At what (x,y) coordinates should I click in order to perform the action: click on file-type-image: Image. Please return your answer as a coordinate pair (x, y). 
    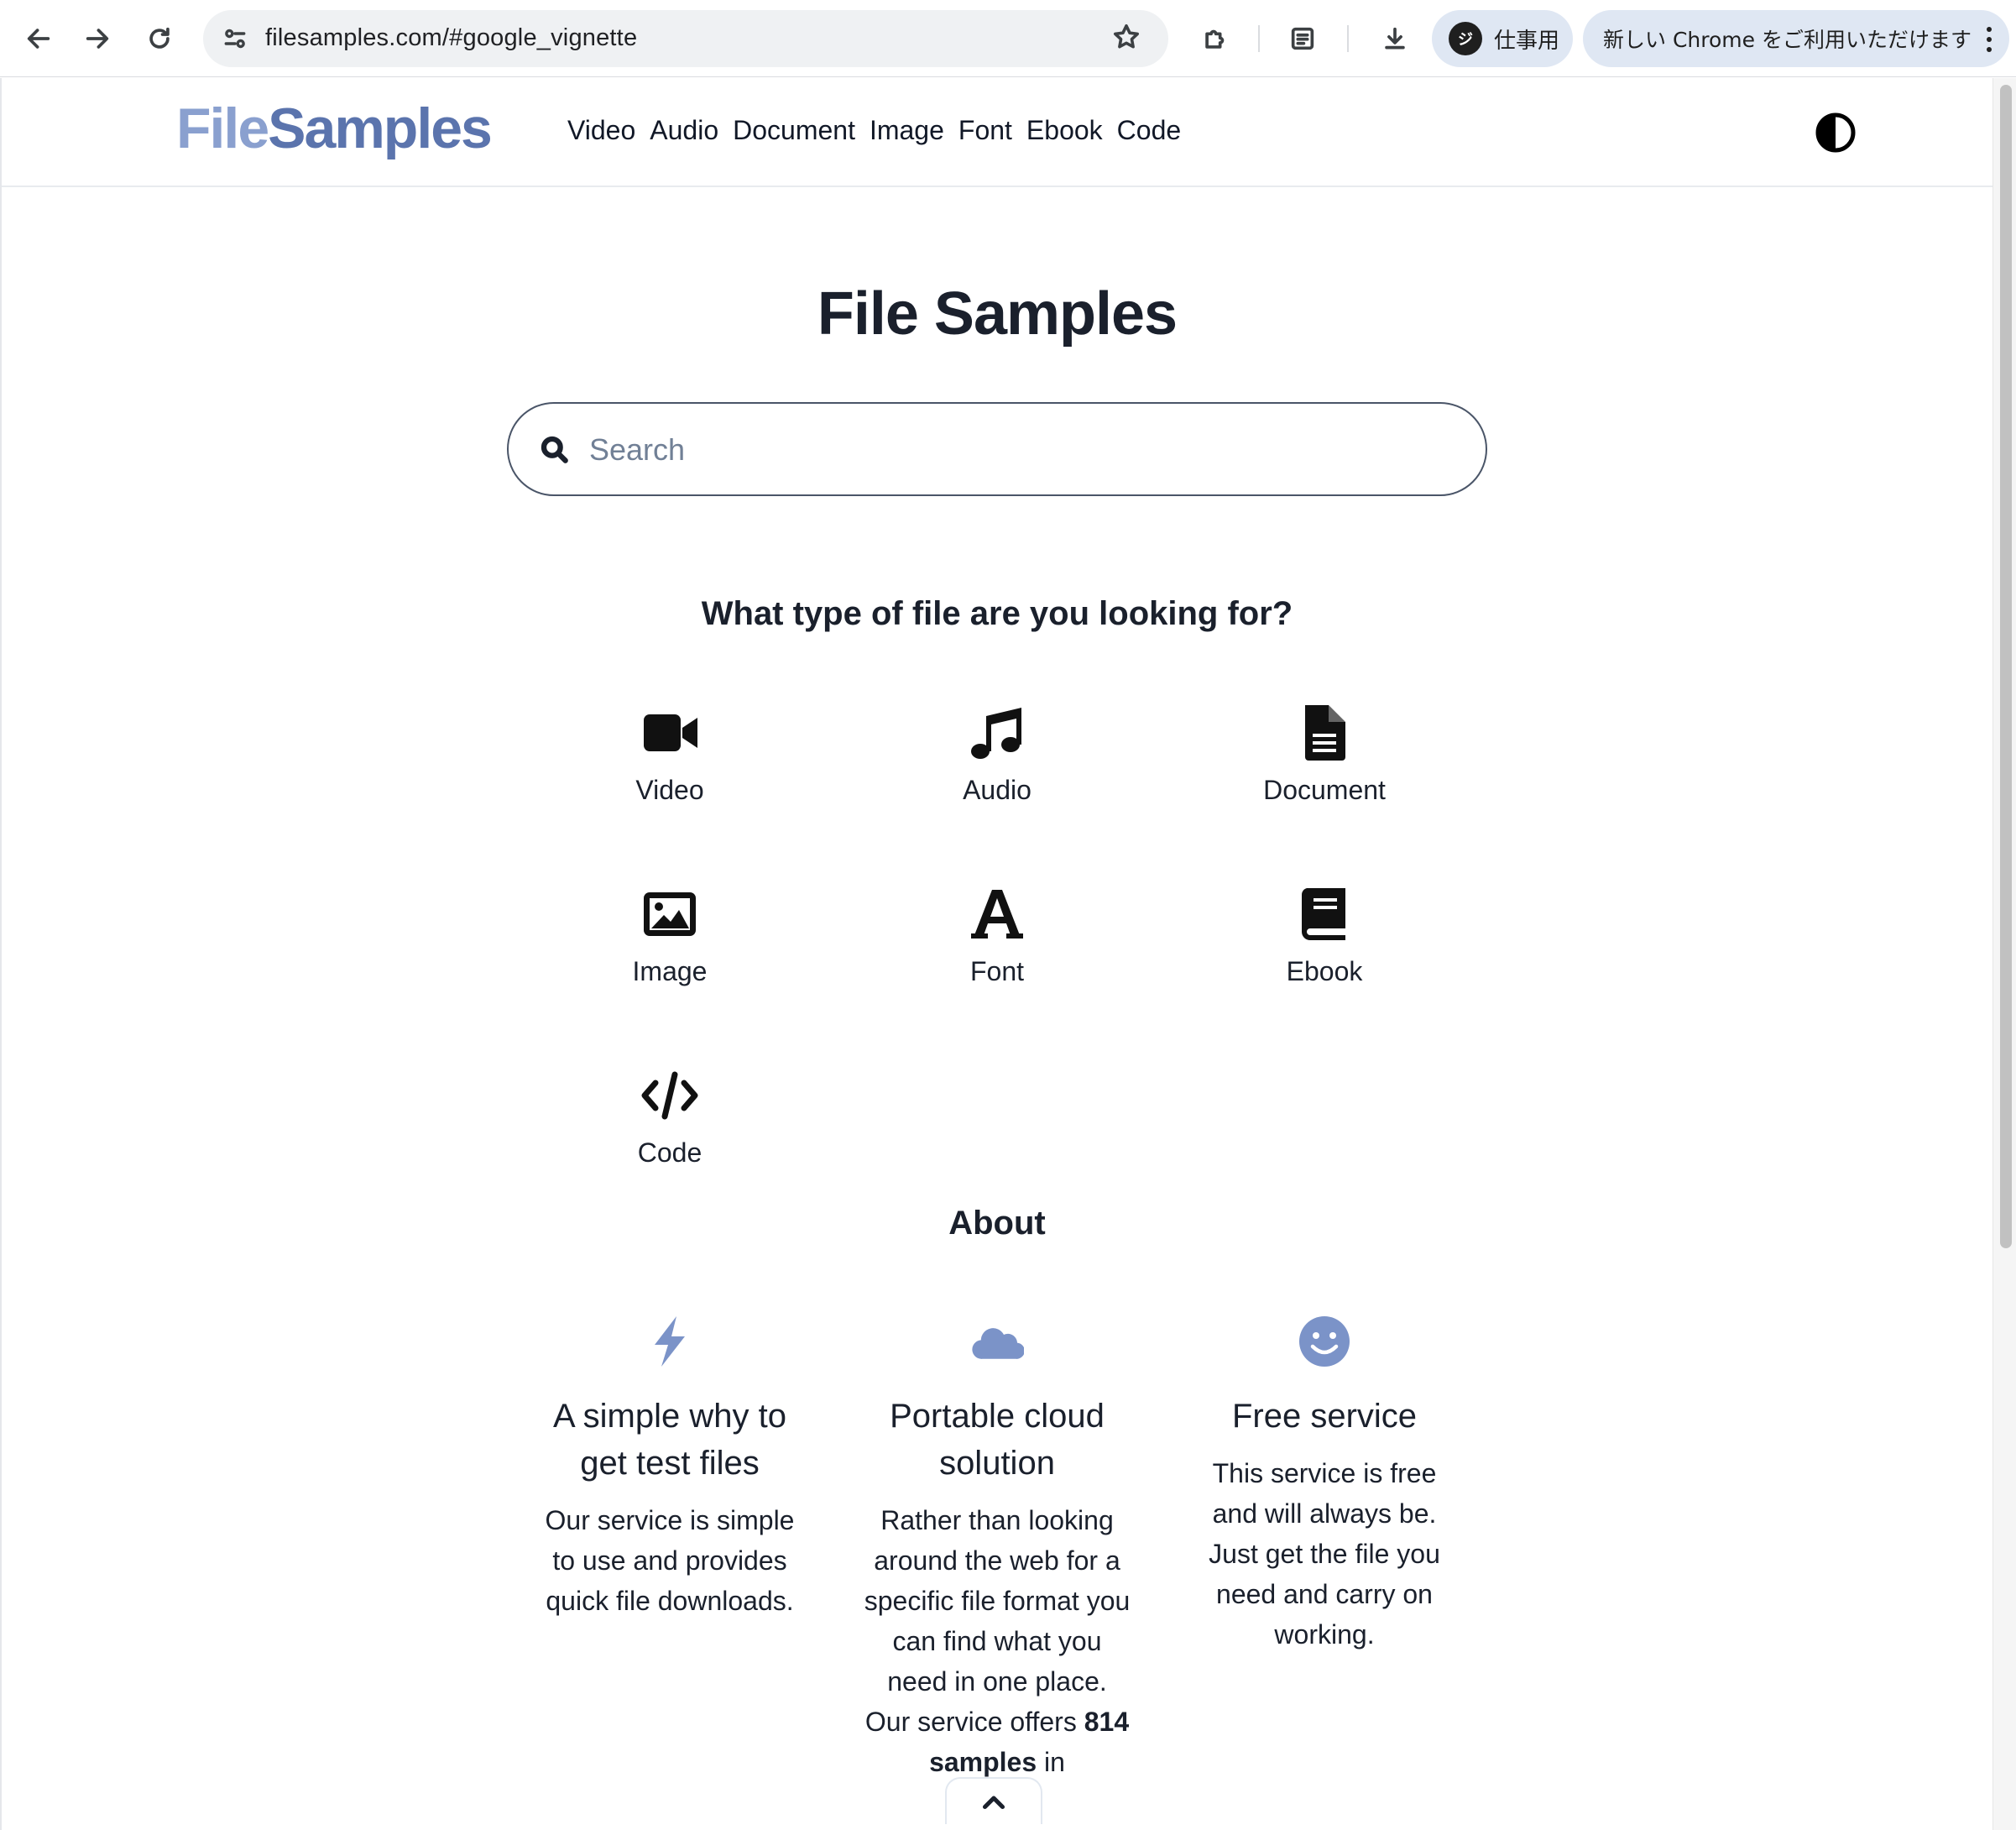
    Looking at the image, I should click on (669, 948).